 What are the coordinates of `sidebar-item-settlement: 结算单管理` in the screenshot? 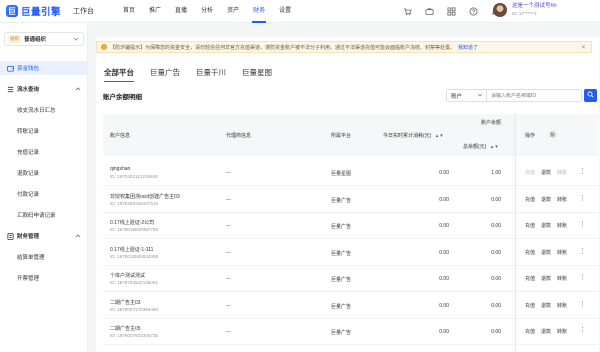 It's located at (43, 257).